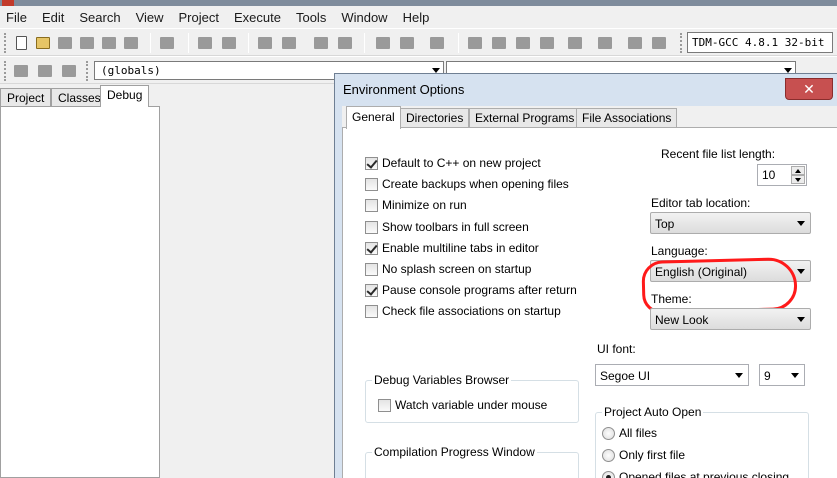 This screenshot has width=837, height=478. Describe the element at coordinates (767, 376) in the screenshot. I see `select-value: 9` at that location.